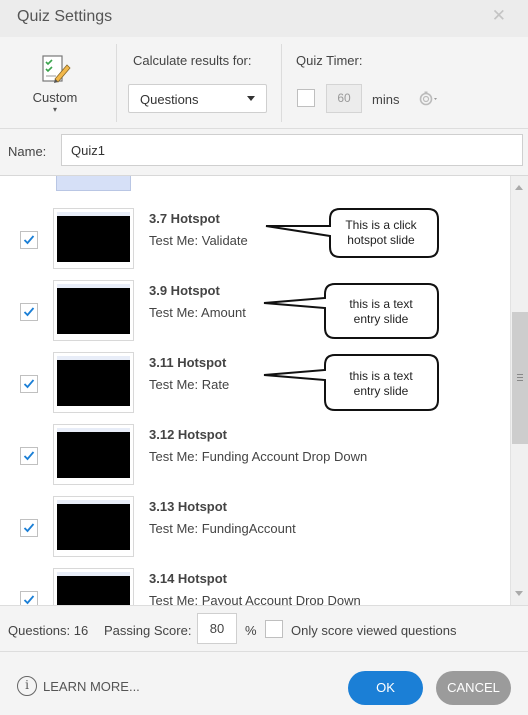 The height and width of the screenshot is (715, 528). Describe the element at coordinates (55, 97) in the screenshot. I see `custom-label: Custom` at that location.